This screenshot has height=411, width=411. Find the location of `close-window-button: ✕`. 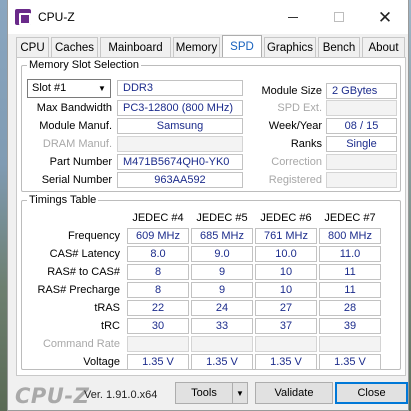

close-window-button: ✕ is located at coordinates (385, 17).